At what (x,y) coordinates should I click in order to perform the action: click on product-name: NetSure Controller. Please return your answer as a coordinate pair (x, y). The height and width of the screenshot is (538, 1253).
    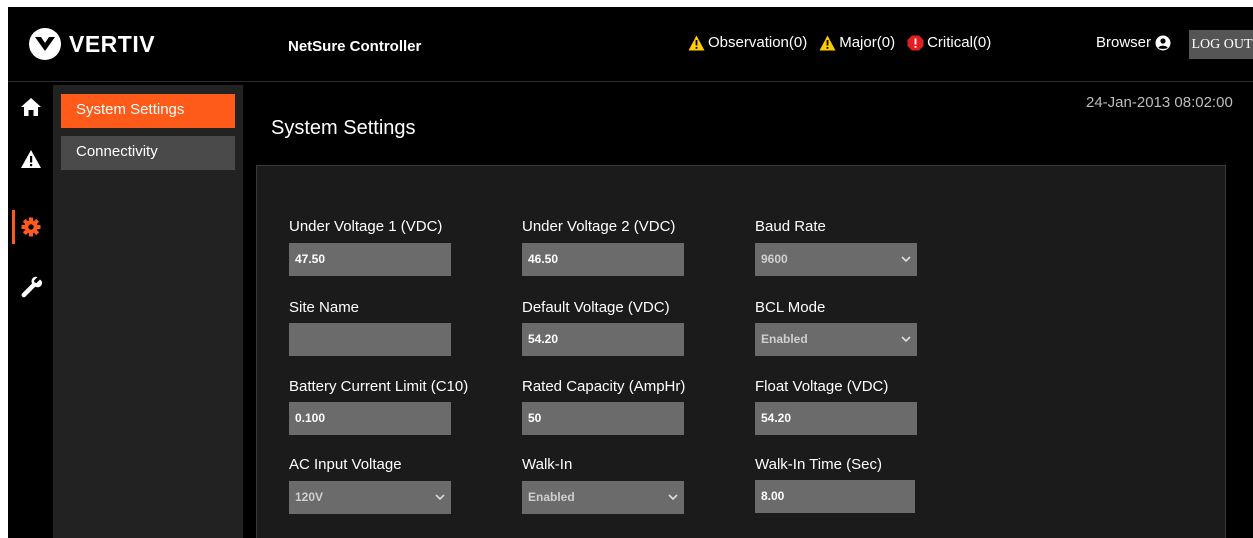
    Looking at the image, I should click on (355, 46).